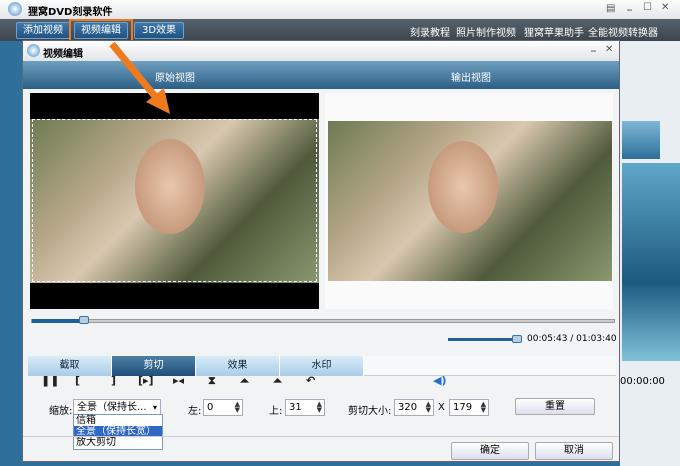  What do you see at coordinates (139, 77) in the screenshot?
I see `pointer-arrow` at bounding box center [139, 77].